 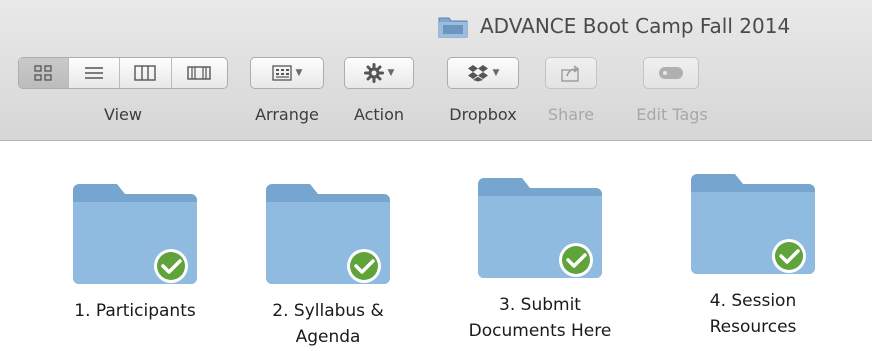 I want to click on dropbox-button: ▼, so click(x=483, y=73).